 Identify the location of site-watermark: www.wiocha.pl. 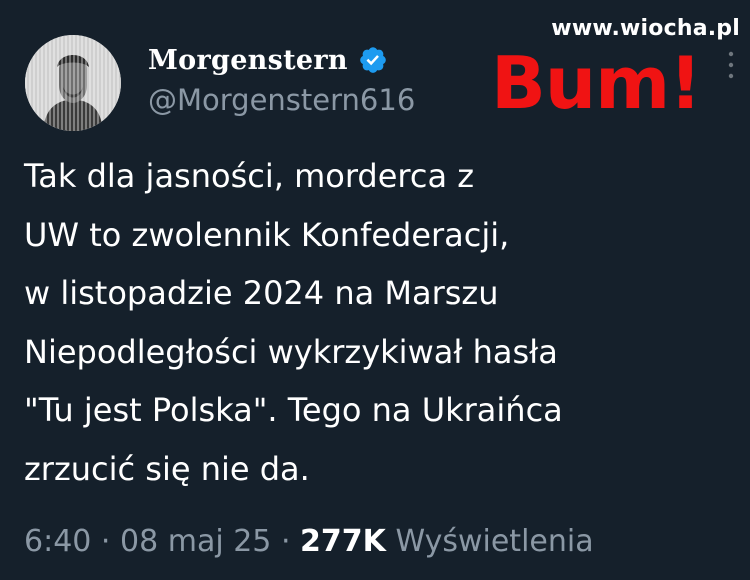
(645, 28).